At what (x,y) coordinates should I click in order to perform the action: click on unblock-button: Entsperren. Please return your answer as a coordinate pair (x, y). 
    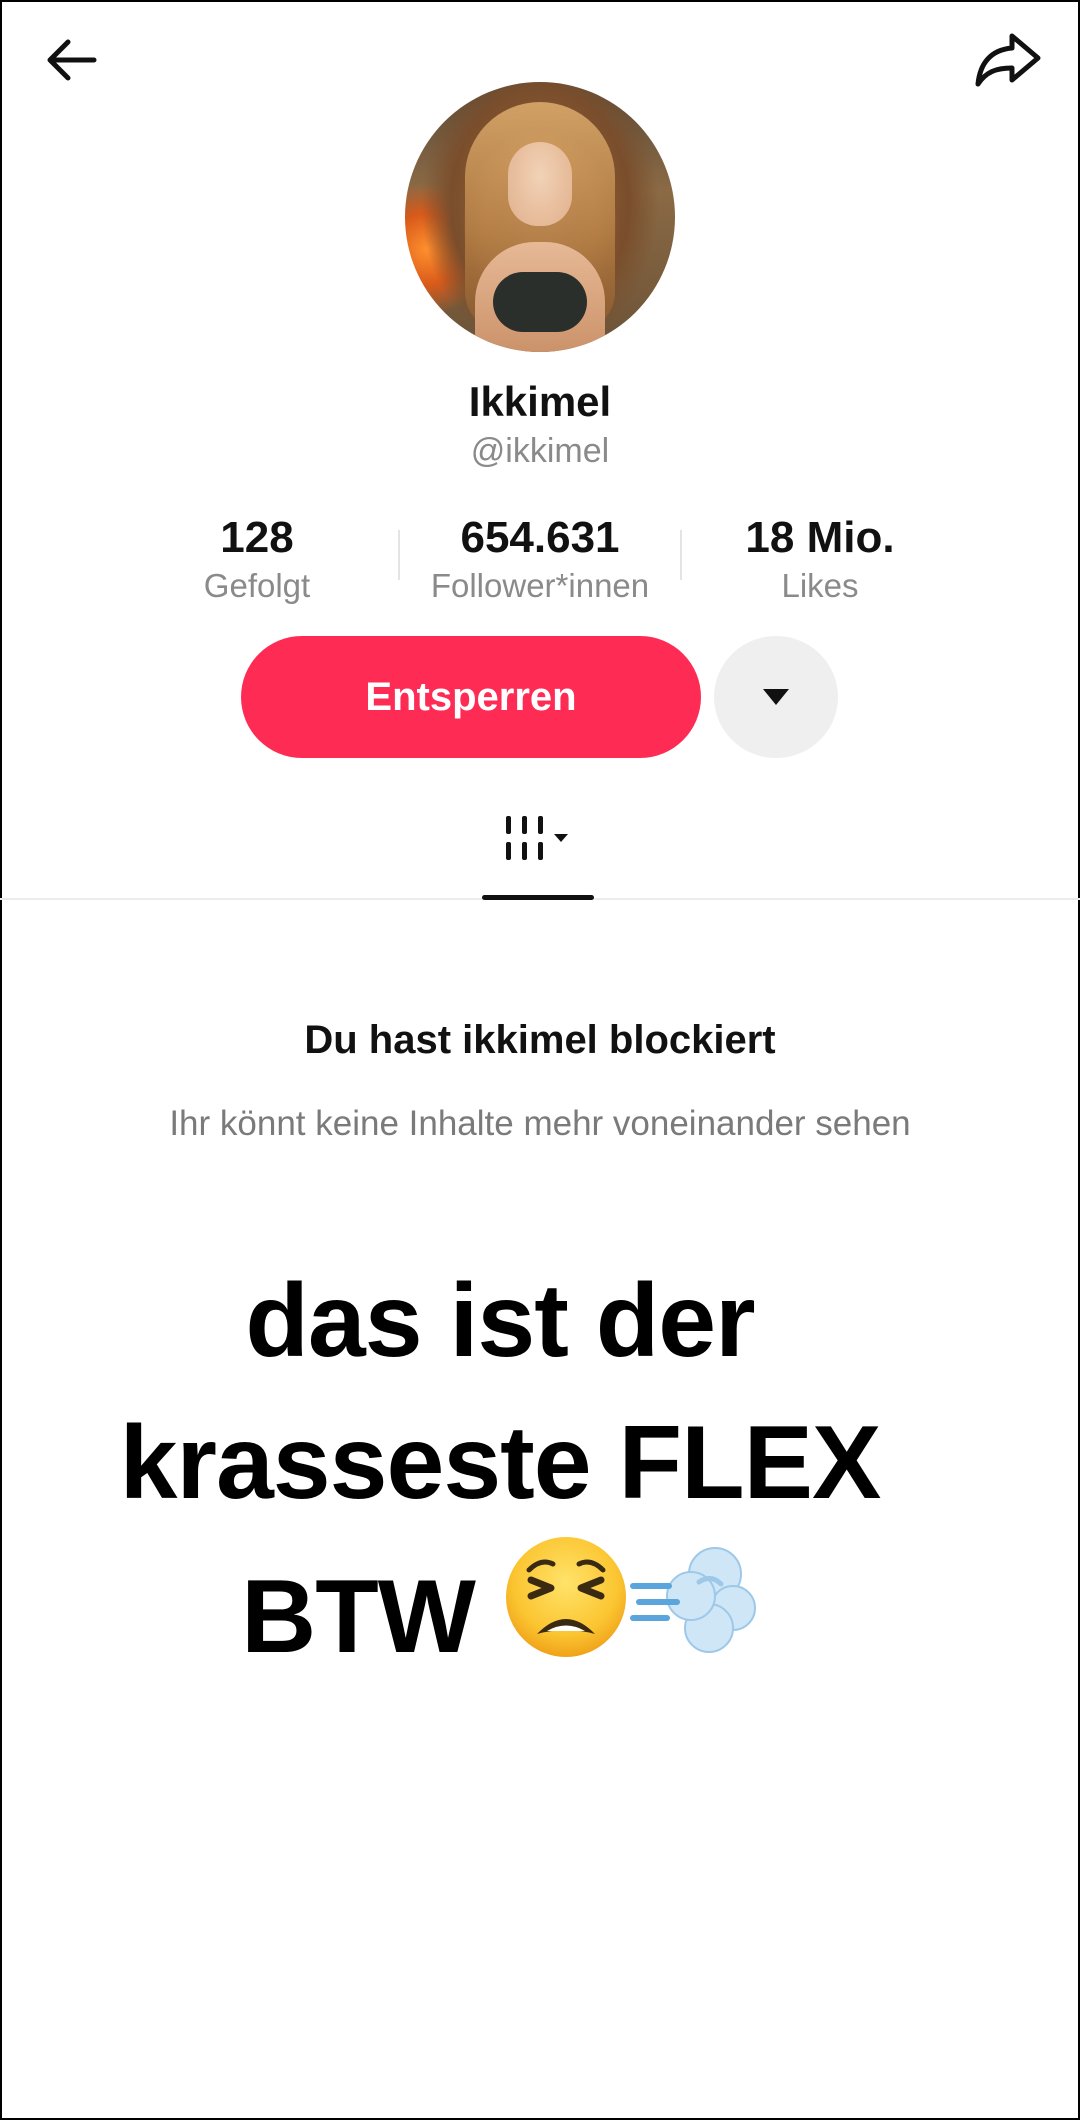
    Looking at the image, I should click on (471, 697).